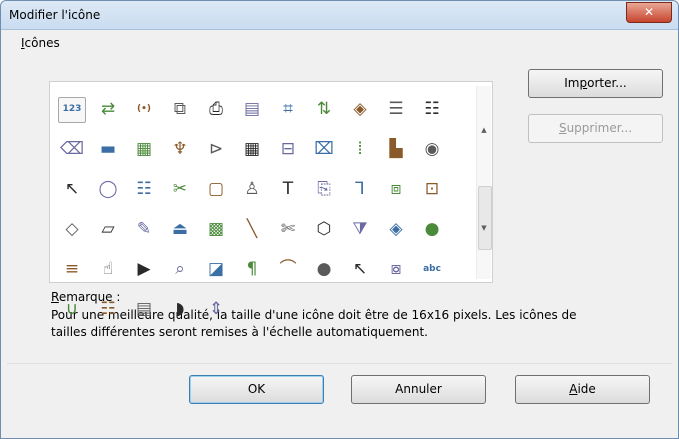 This screenshot has width=679, height=439. Describe the element at coordinates (108, 149) in the screenshot. I see `icon-cell: ▬` at that location.